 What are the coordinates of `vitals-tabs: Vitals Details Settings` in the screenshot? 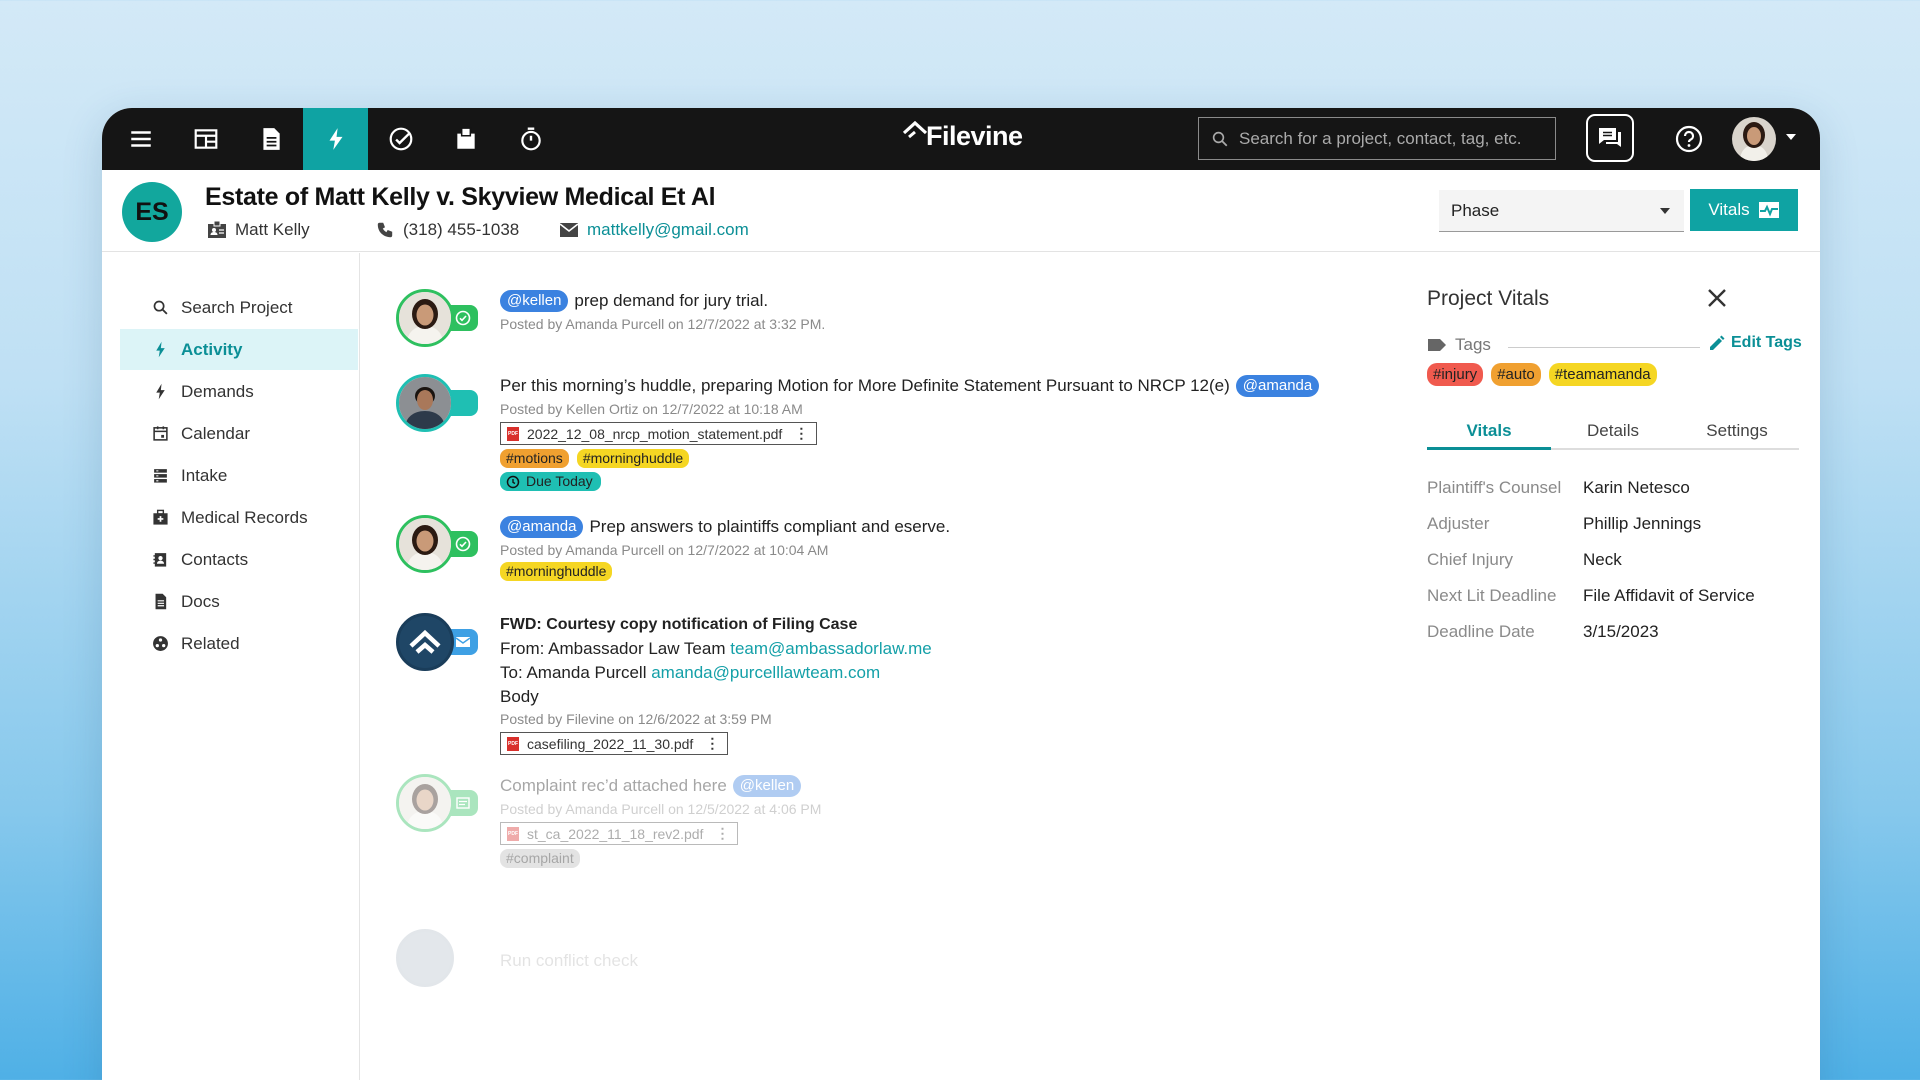 It's located at (1613, 431).